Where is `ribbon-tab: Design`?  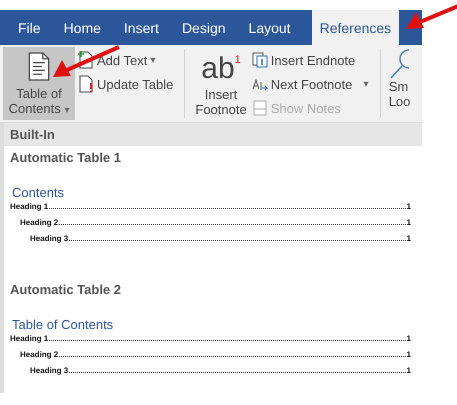
ribbon-tab: Design is located at coordinates (204, 27).